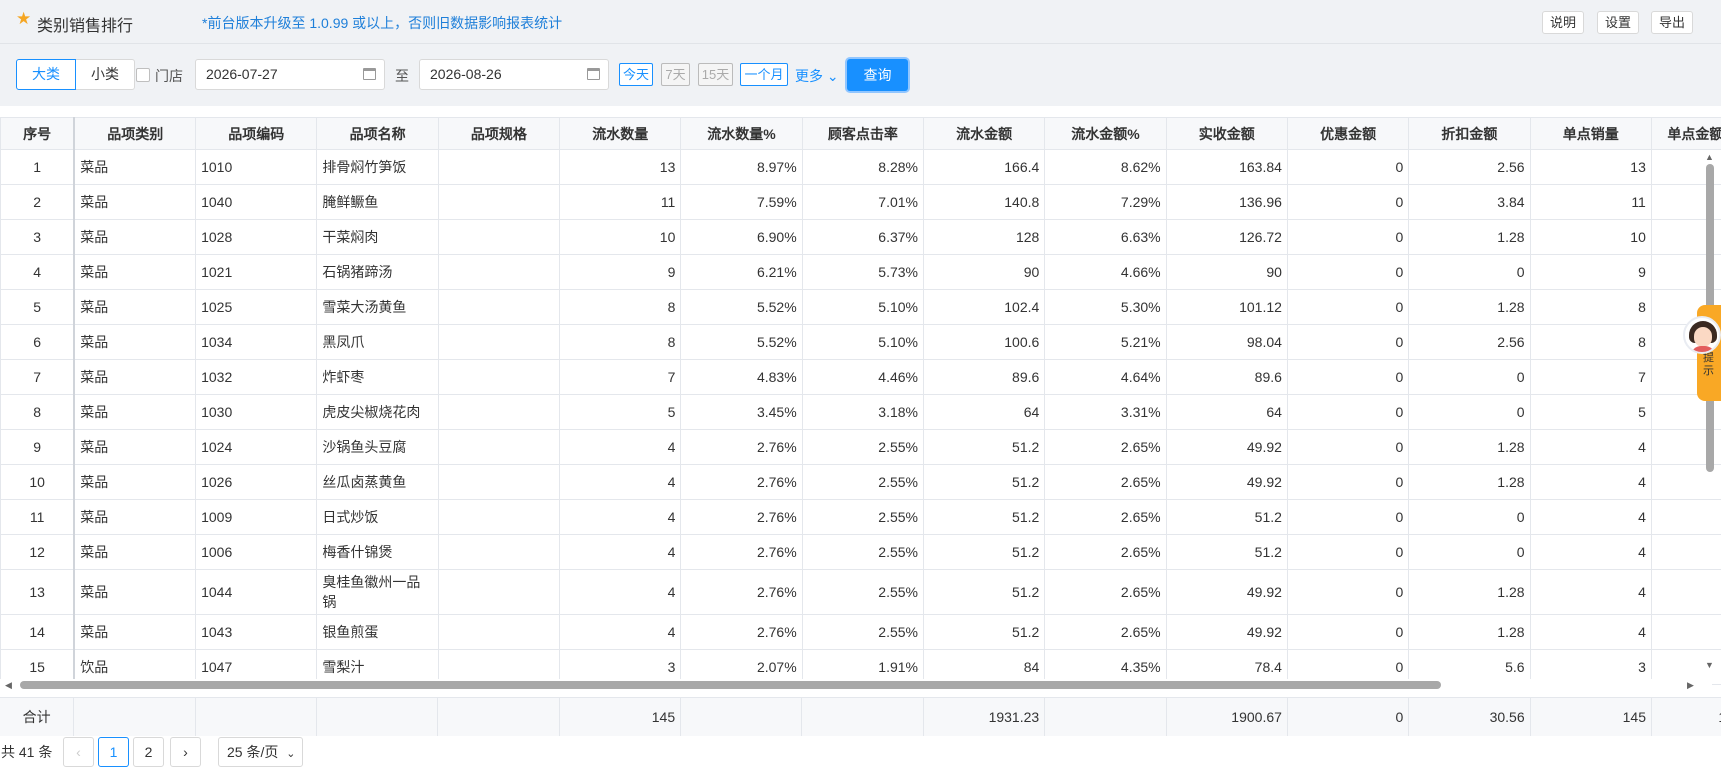 The height and width of the screenshot is (773, 1721). What do you see at coordinates (741, 133) in the screenshot?
I see `column-header: 流水数量%` at bounding box center [741, 133].